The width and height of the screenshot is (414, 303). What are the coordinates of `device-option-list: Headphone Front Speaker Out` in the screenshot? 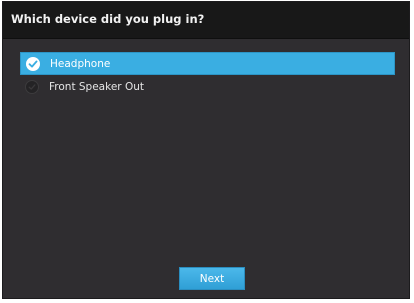 It's located at (207, 75).